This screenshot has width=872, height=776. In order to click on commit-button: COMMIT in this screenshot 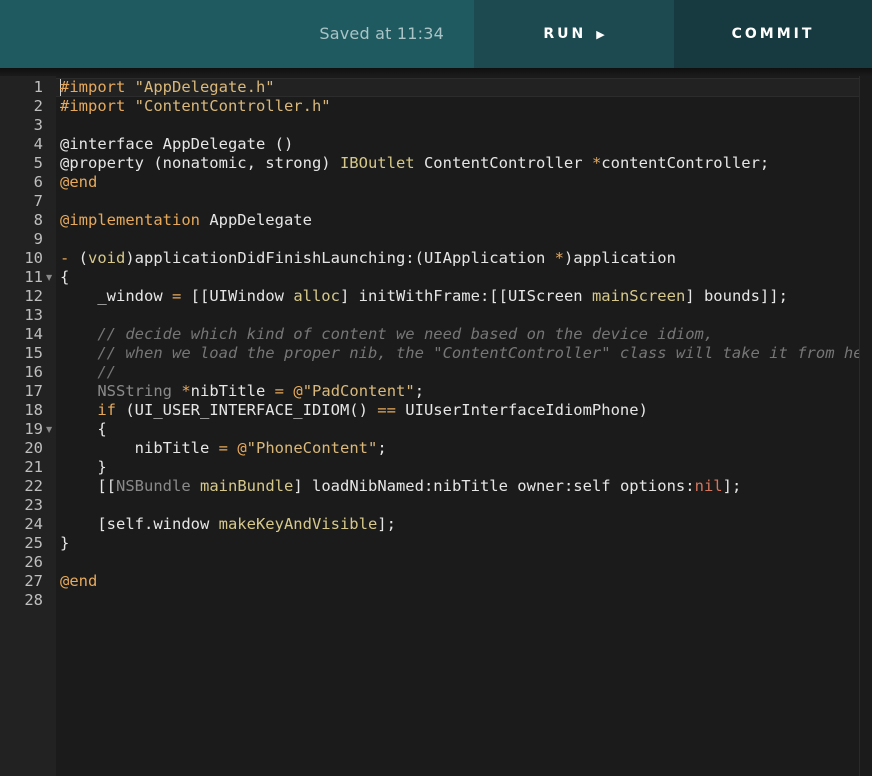, I will do `click(773, 34)`.